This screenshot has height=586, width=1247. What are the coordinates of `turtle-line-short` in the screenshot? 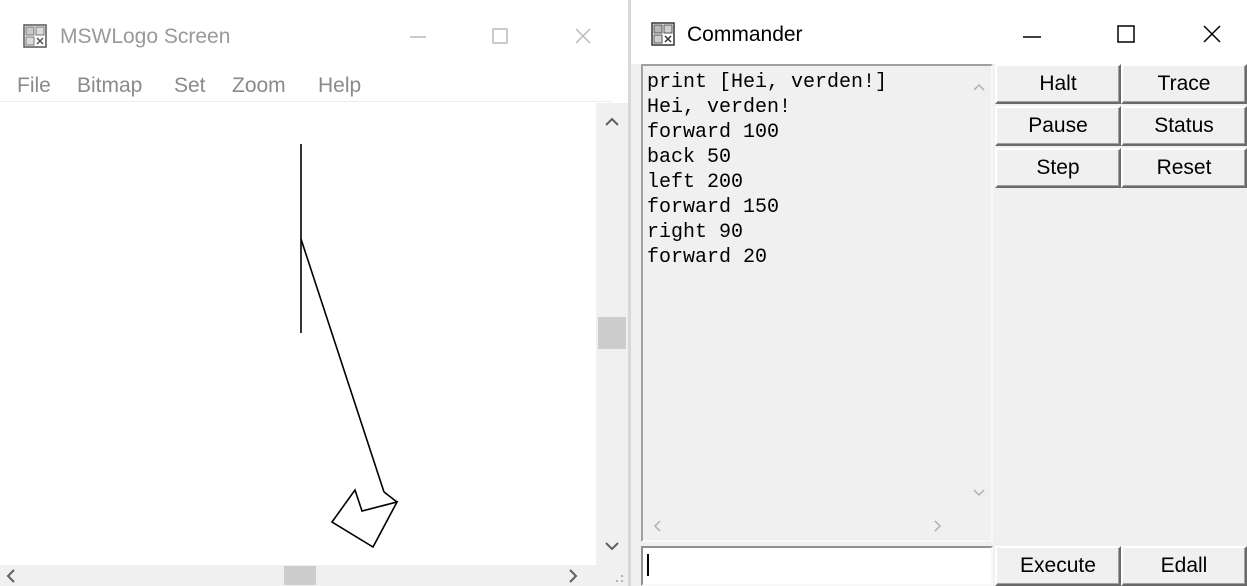 It's located at (390, 497).